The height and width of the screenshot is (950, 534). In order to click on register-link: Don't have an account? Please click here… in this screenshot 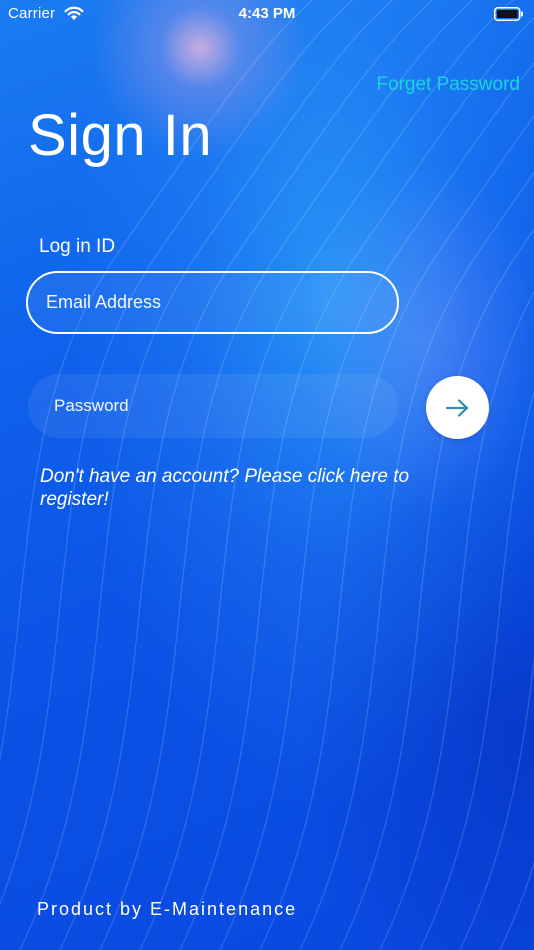, I will do `click(240, 488)`.